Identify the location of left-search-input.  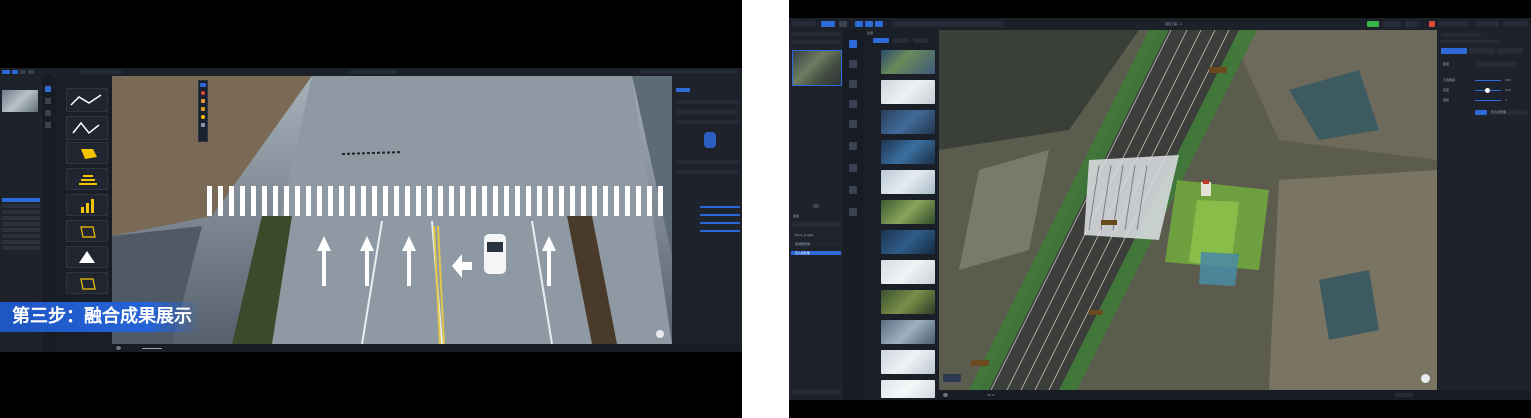
(101, 72).